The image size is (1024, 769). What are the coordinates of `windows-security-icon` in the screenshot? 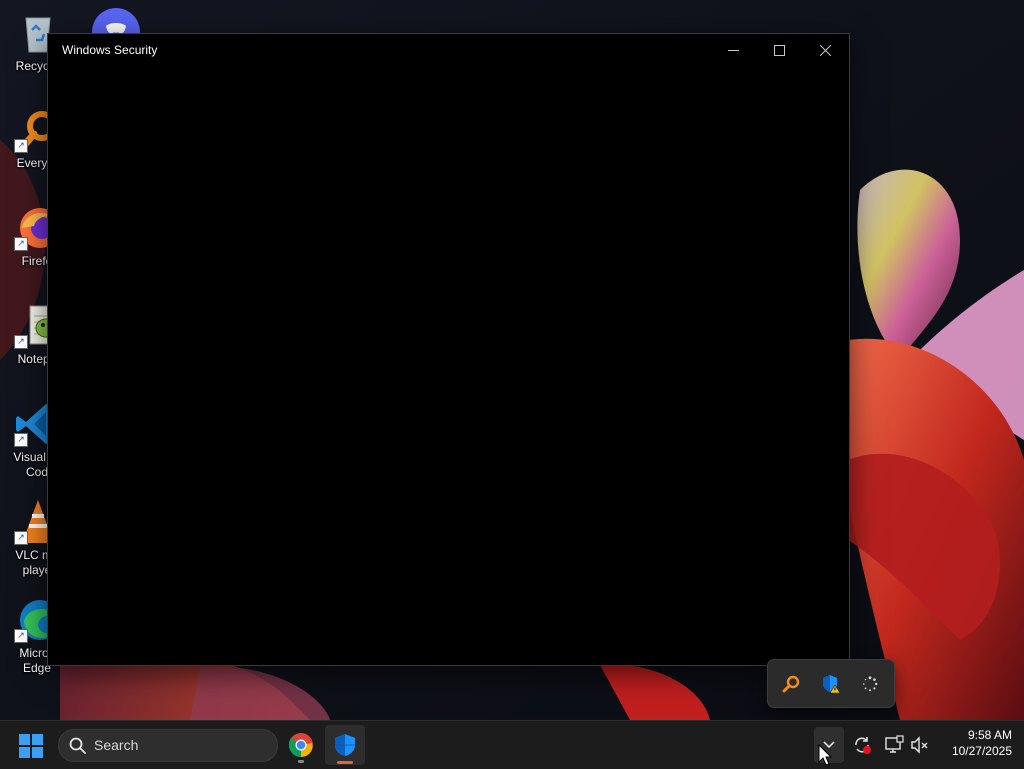 It's located at (345, 745).